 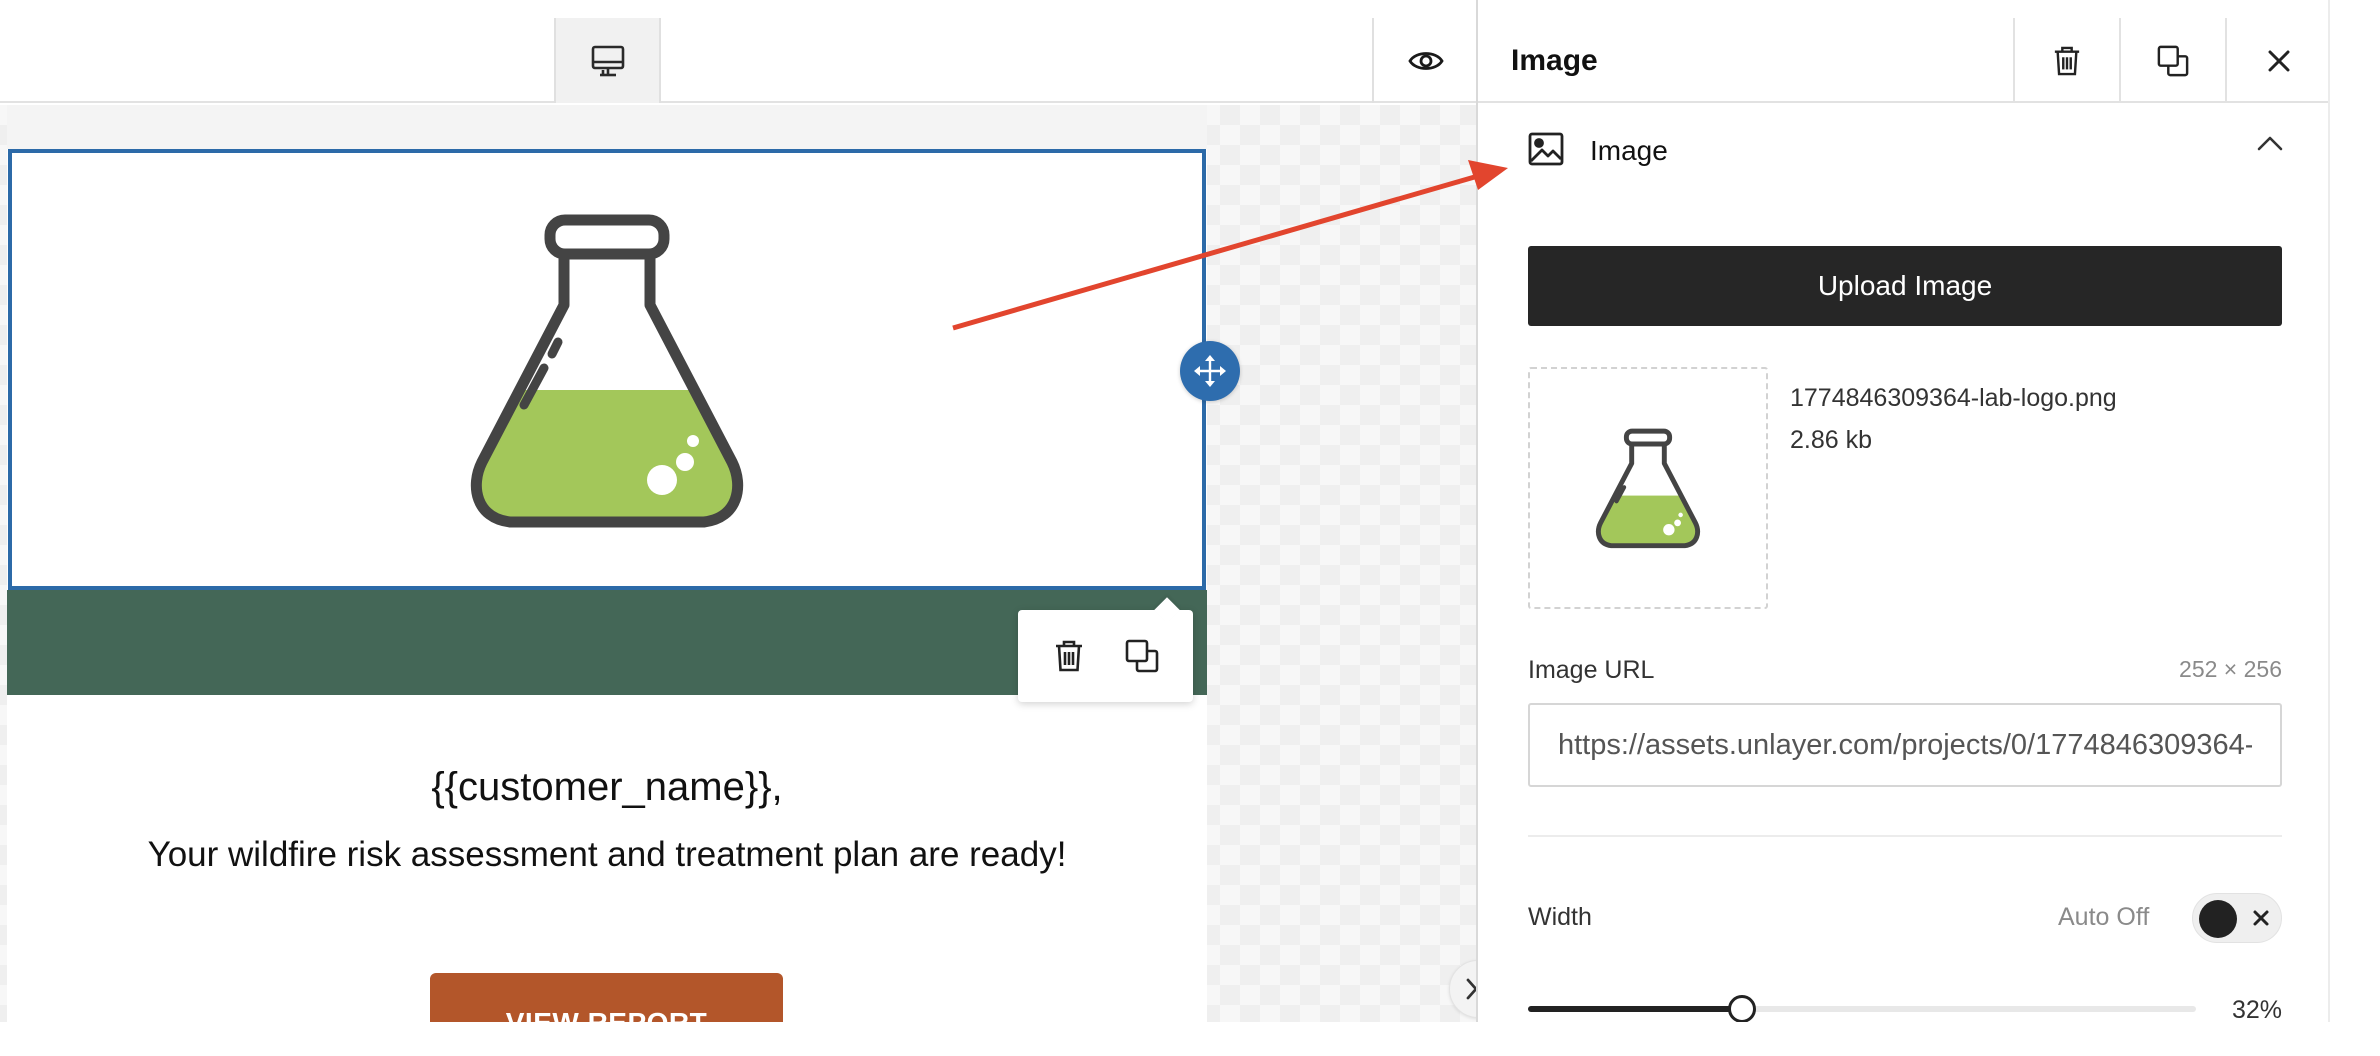 I want to click on section-divider, so click(x=1905, y=836).